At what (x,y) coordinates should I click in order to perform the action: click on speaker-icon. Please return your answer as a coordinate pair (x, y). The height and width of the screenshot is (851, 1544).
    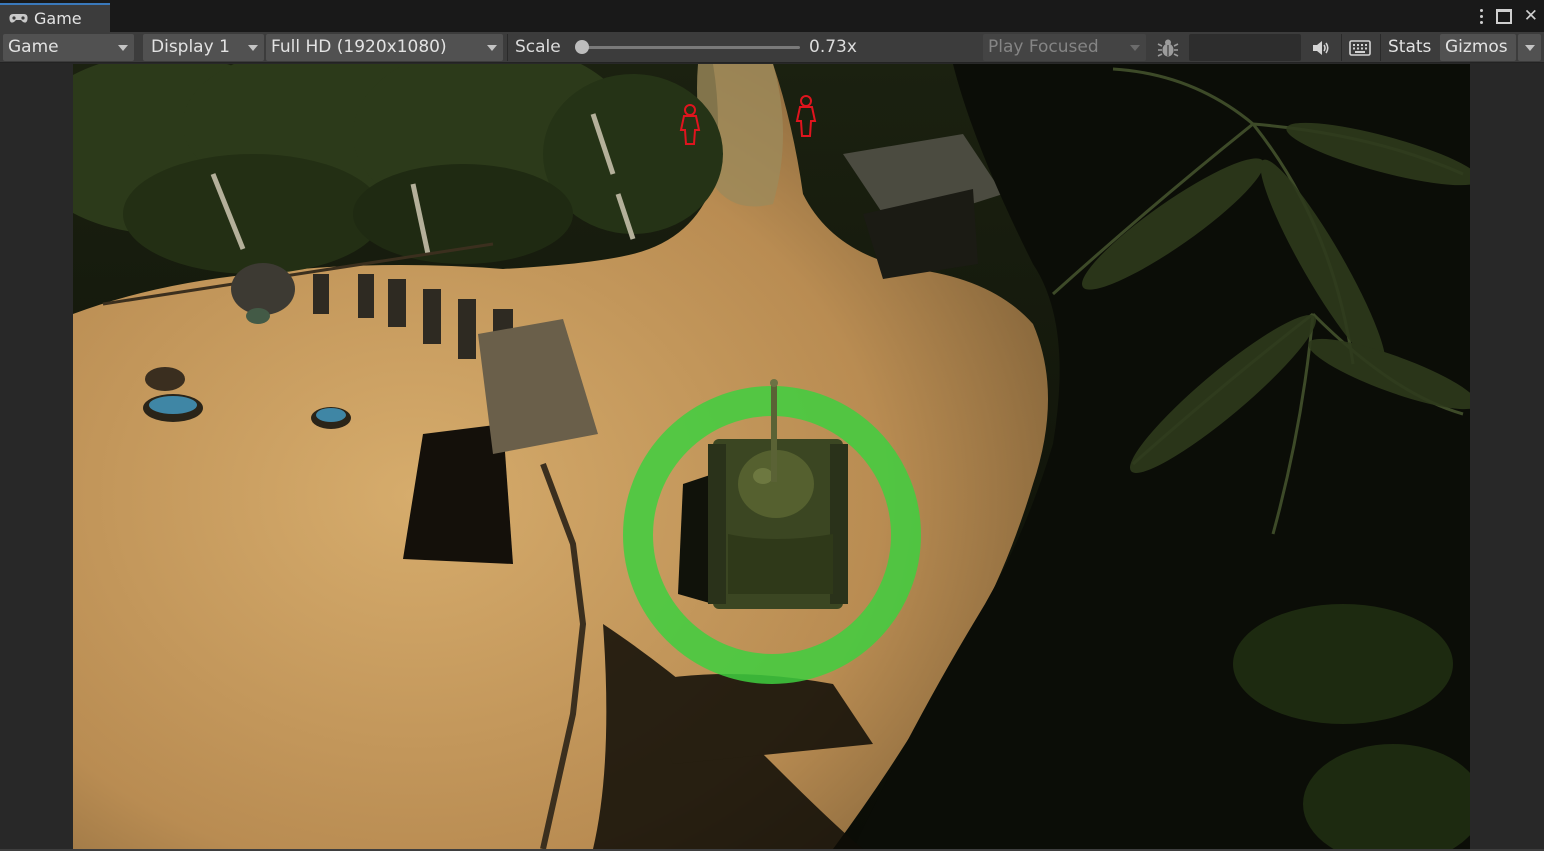
    Looking at the image, I should click on (1321, 47).